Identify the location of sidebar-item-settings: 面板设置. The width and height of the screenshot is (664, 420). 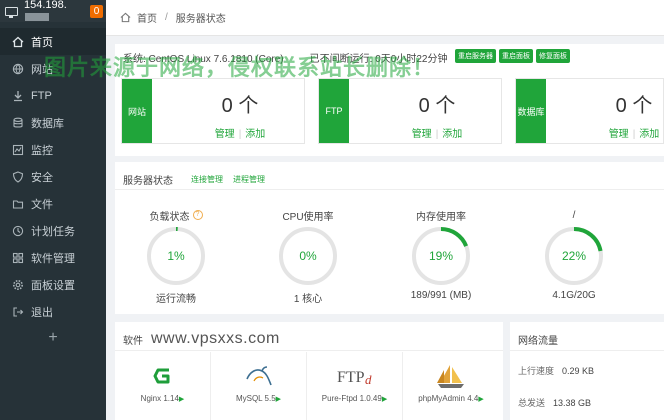
(53, 284).